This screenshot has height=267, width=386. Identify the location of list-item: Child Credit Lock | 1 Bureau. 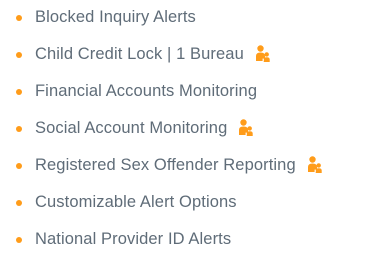
(193, 54).